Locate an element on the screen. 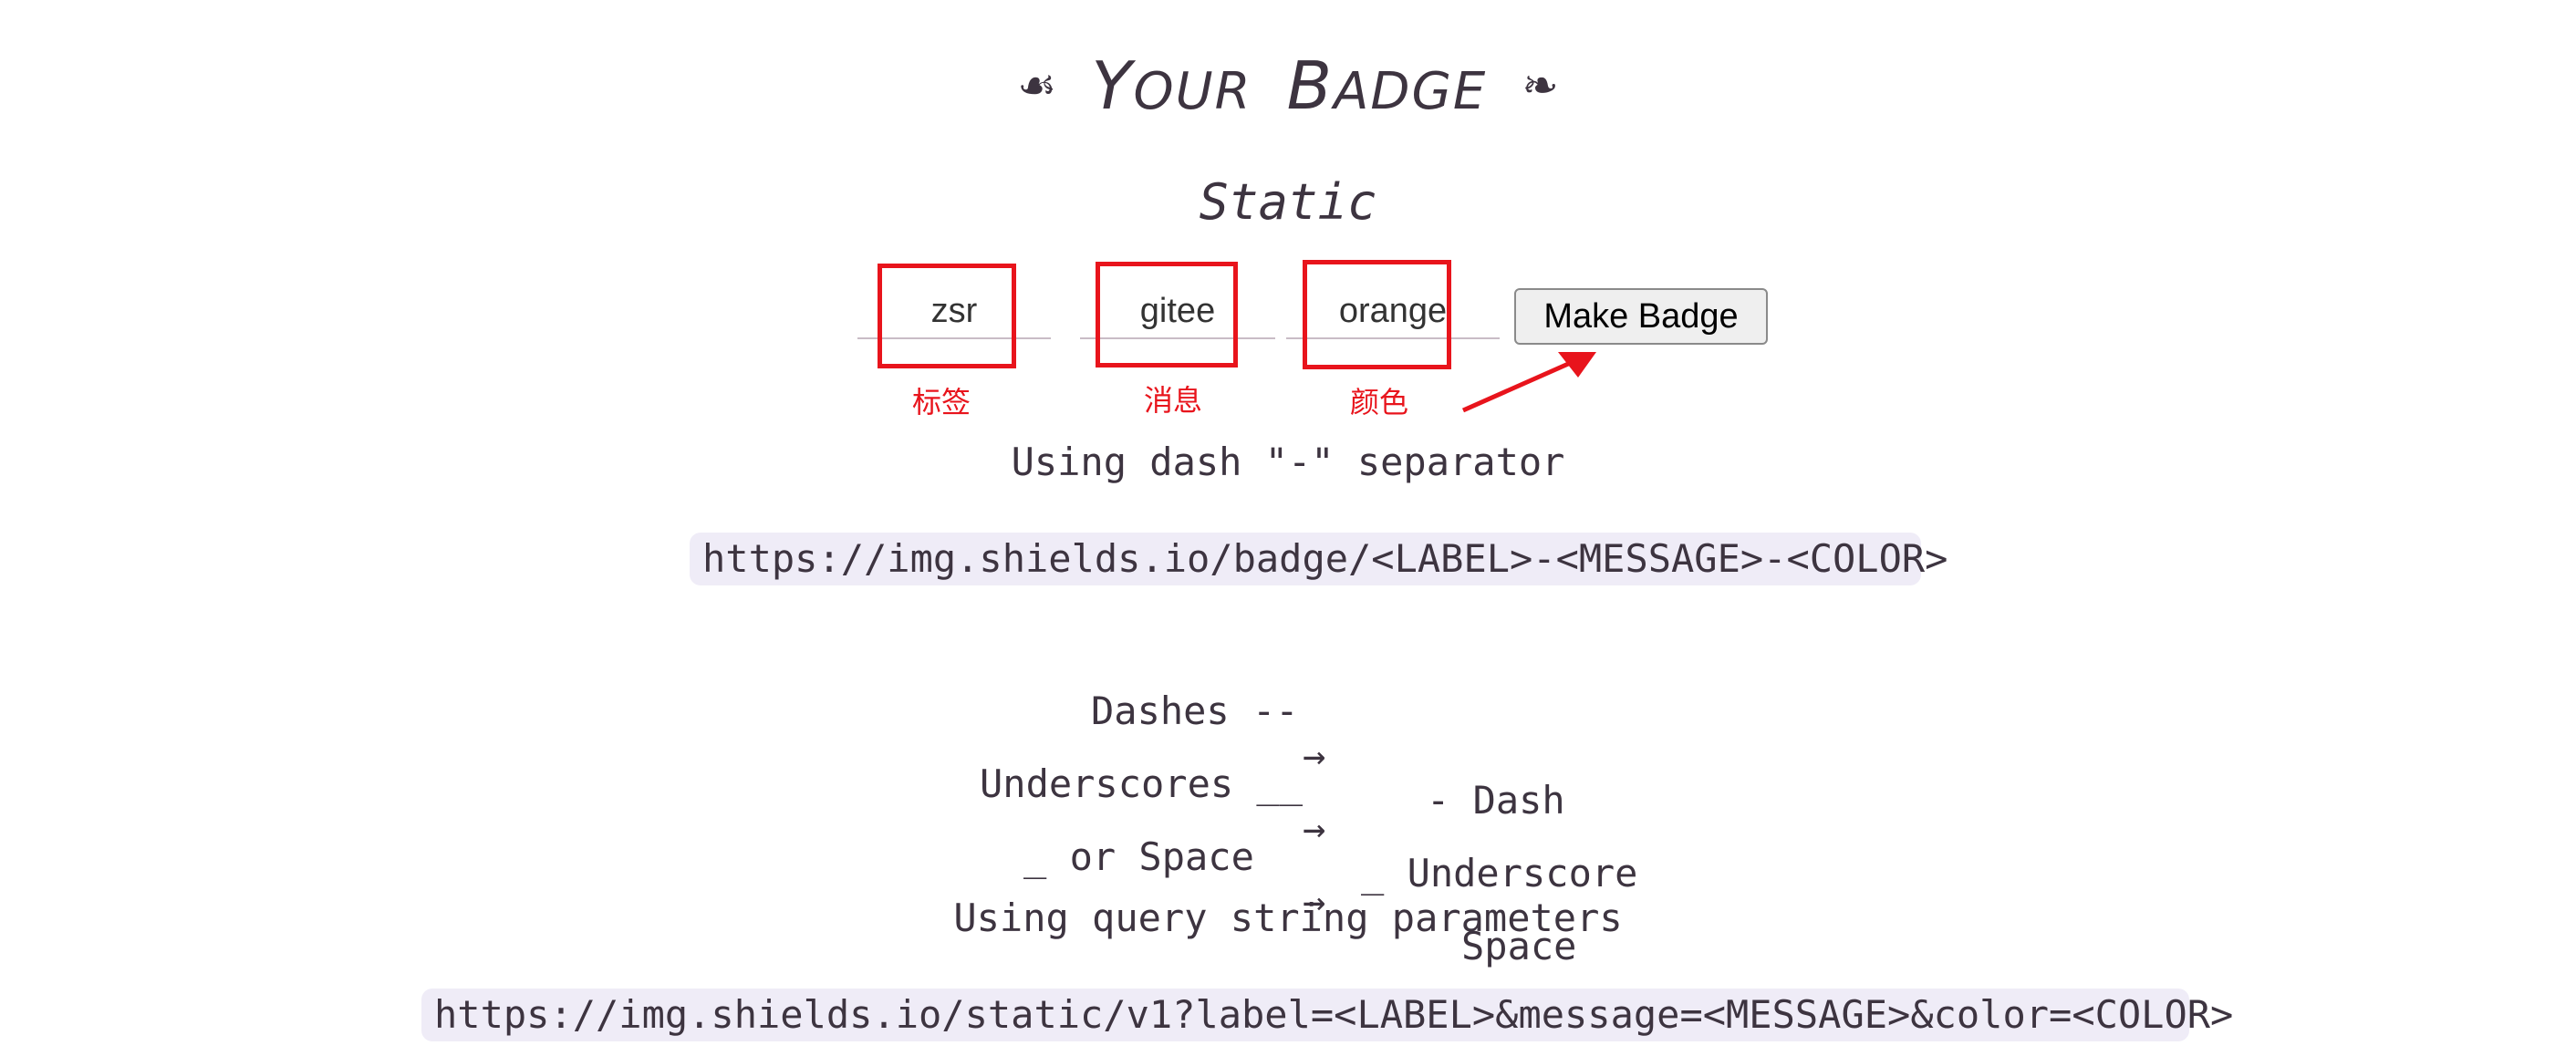 The width and height of the screenshot is (2576, 1056). page-title: ☙ YOUR BADGE ❧ is located at coordinates (1288, 86).